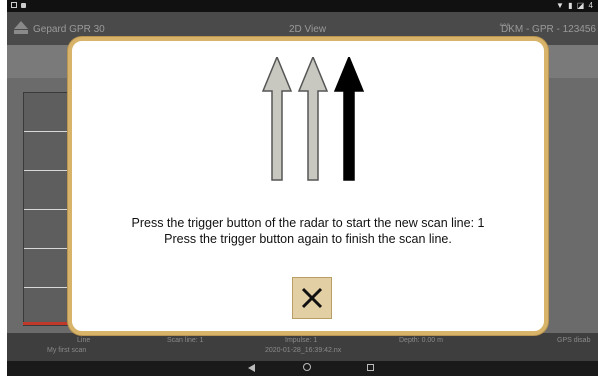 This screenshot has width=598, height=376. Describe the element at coordinates (18, 5) in the screenshot. I see `status-left-icons` at that location.